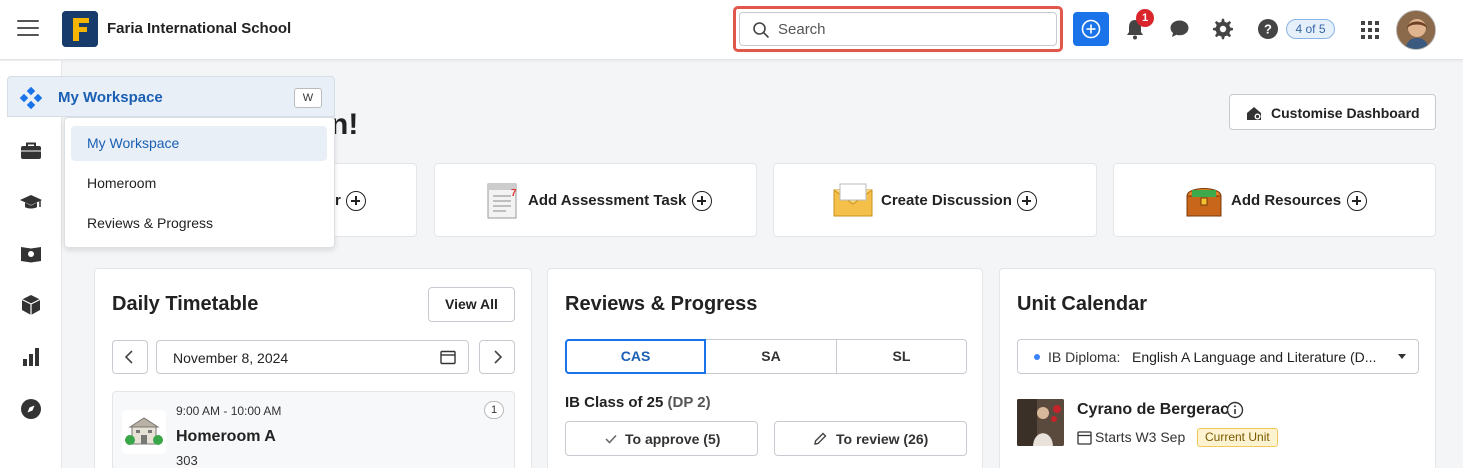 This screenshot has height=468, width=1463. What do you see at coordinates (308, 98) in the screenshot?
I see `shortcut-key-badge: W` at bounding box center [308, 98].